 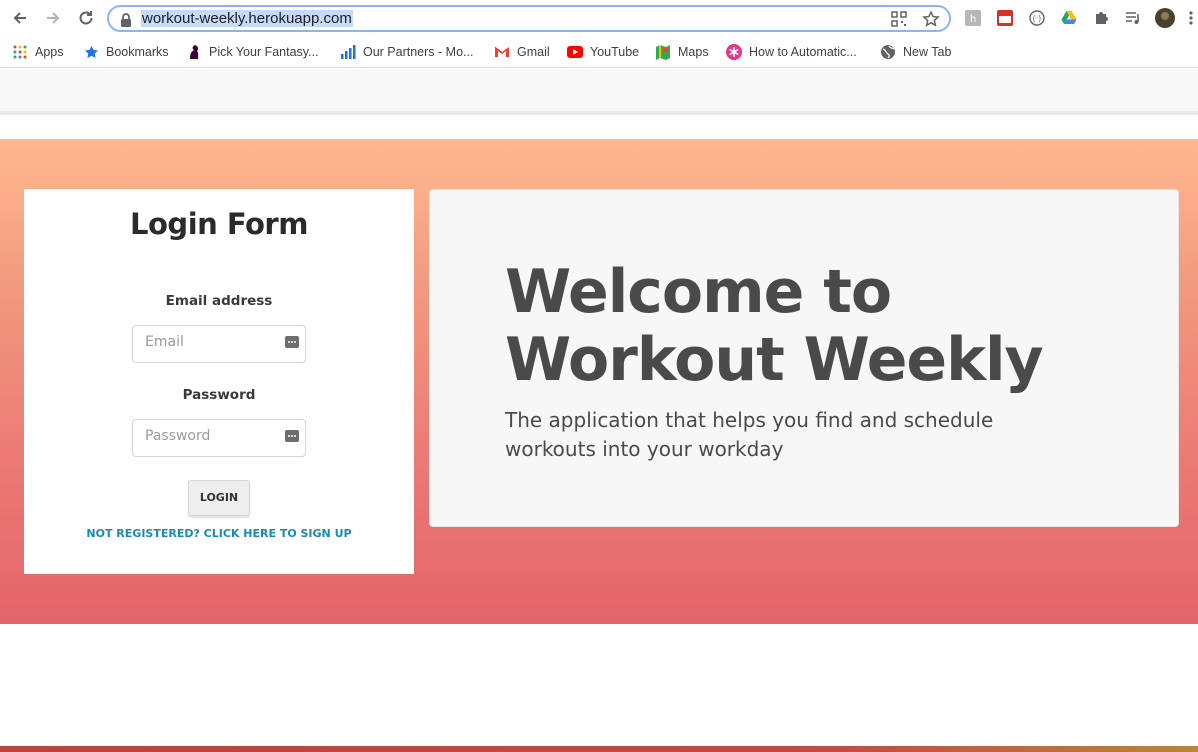 I want to click on svg-text: h, so click(x=973, y=19).